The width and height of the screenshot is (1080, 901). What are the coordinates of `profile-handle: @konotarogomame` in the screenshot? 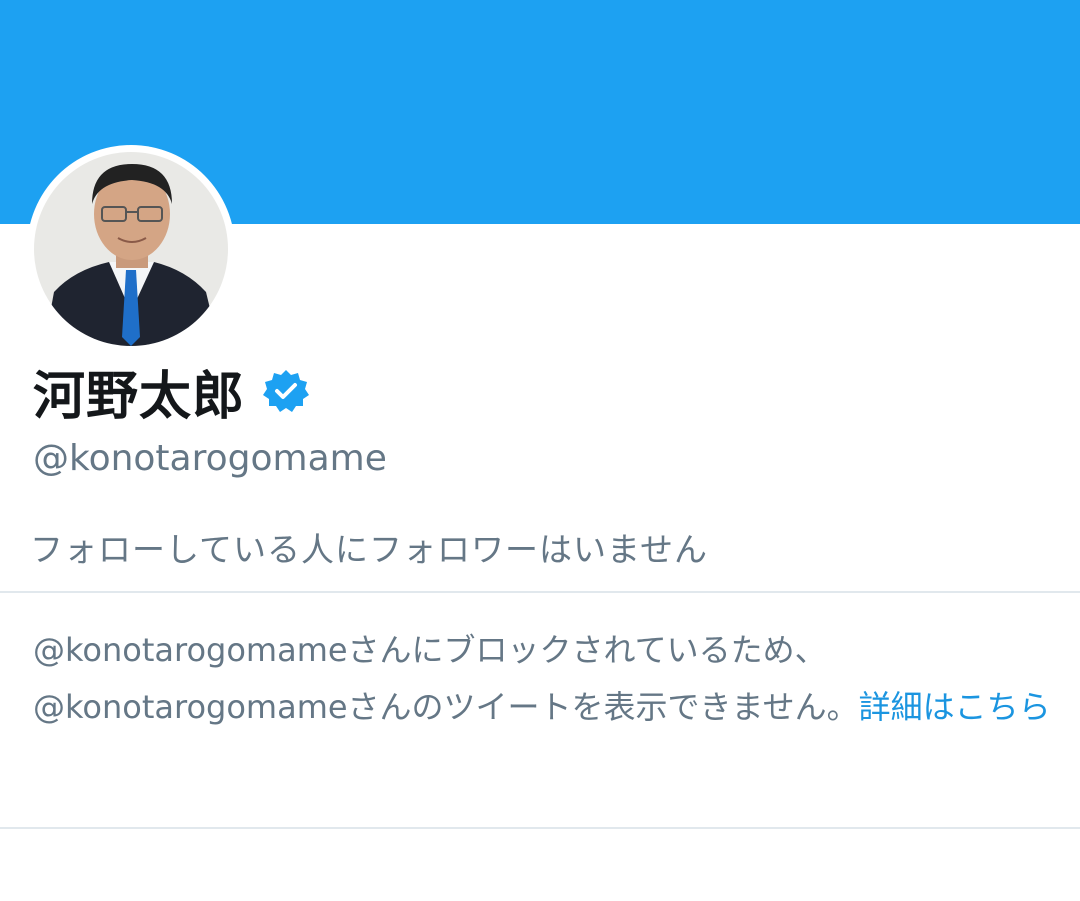 It's located at (210, 458).